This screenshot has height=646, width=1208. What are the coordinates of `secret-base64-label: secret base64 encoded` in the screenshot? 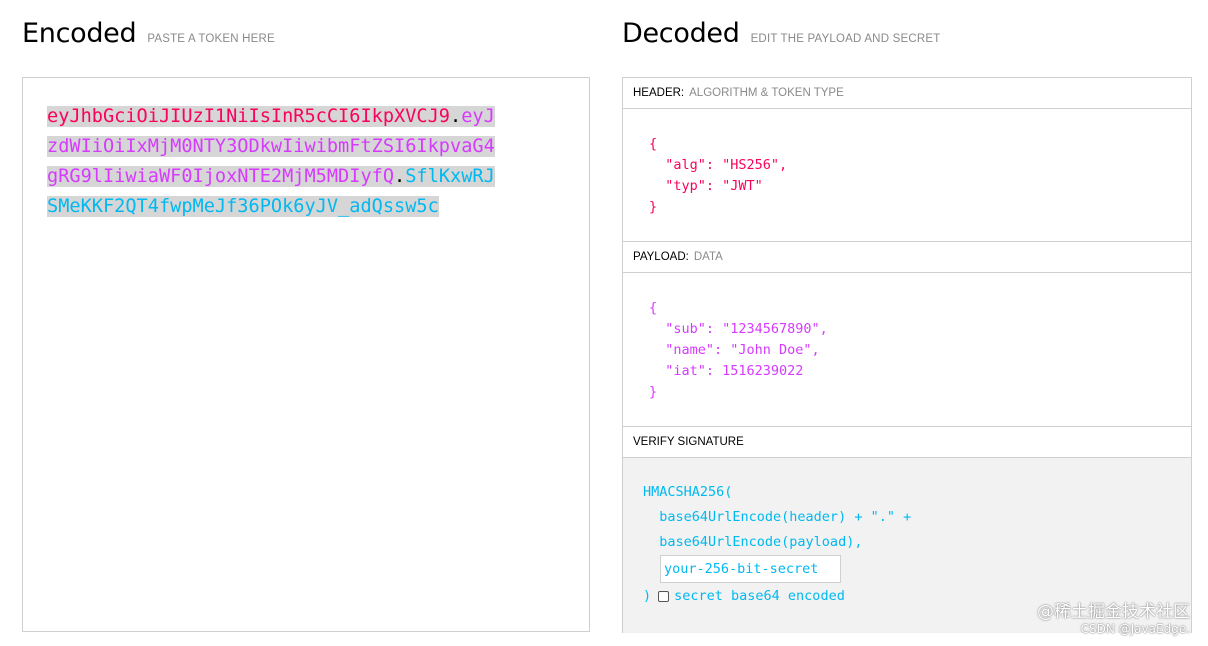 It's located at (759, 596).